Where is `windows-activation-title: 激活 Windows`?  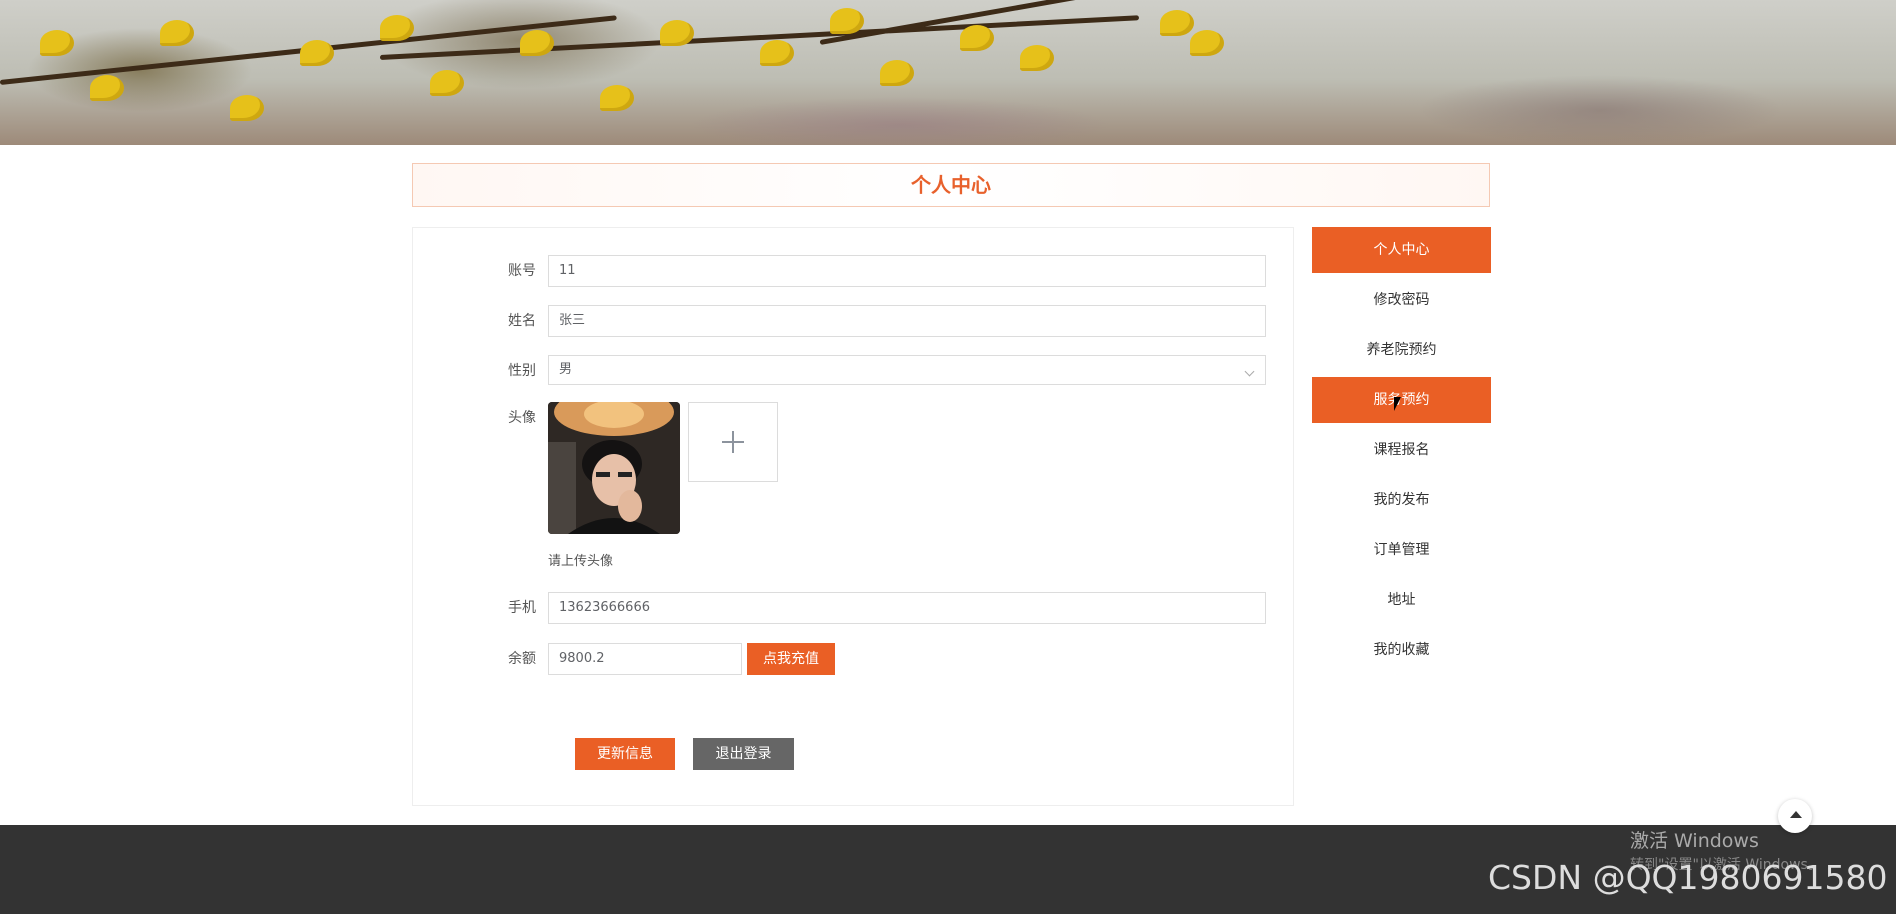 windows-activation-title: 激活 Windows is located at coordinates (1694, 841).